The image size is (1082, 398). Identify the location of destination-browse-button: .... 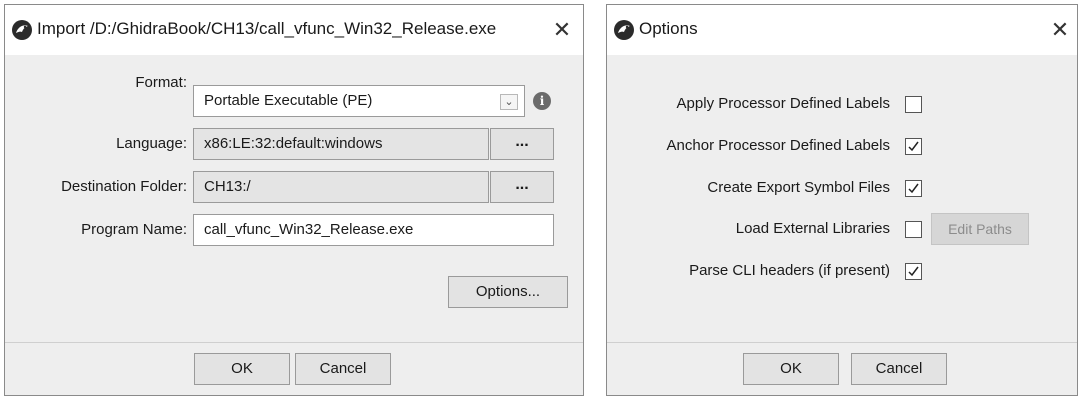
(522, 187).